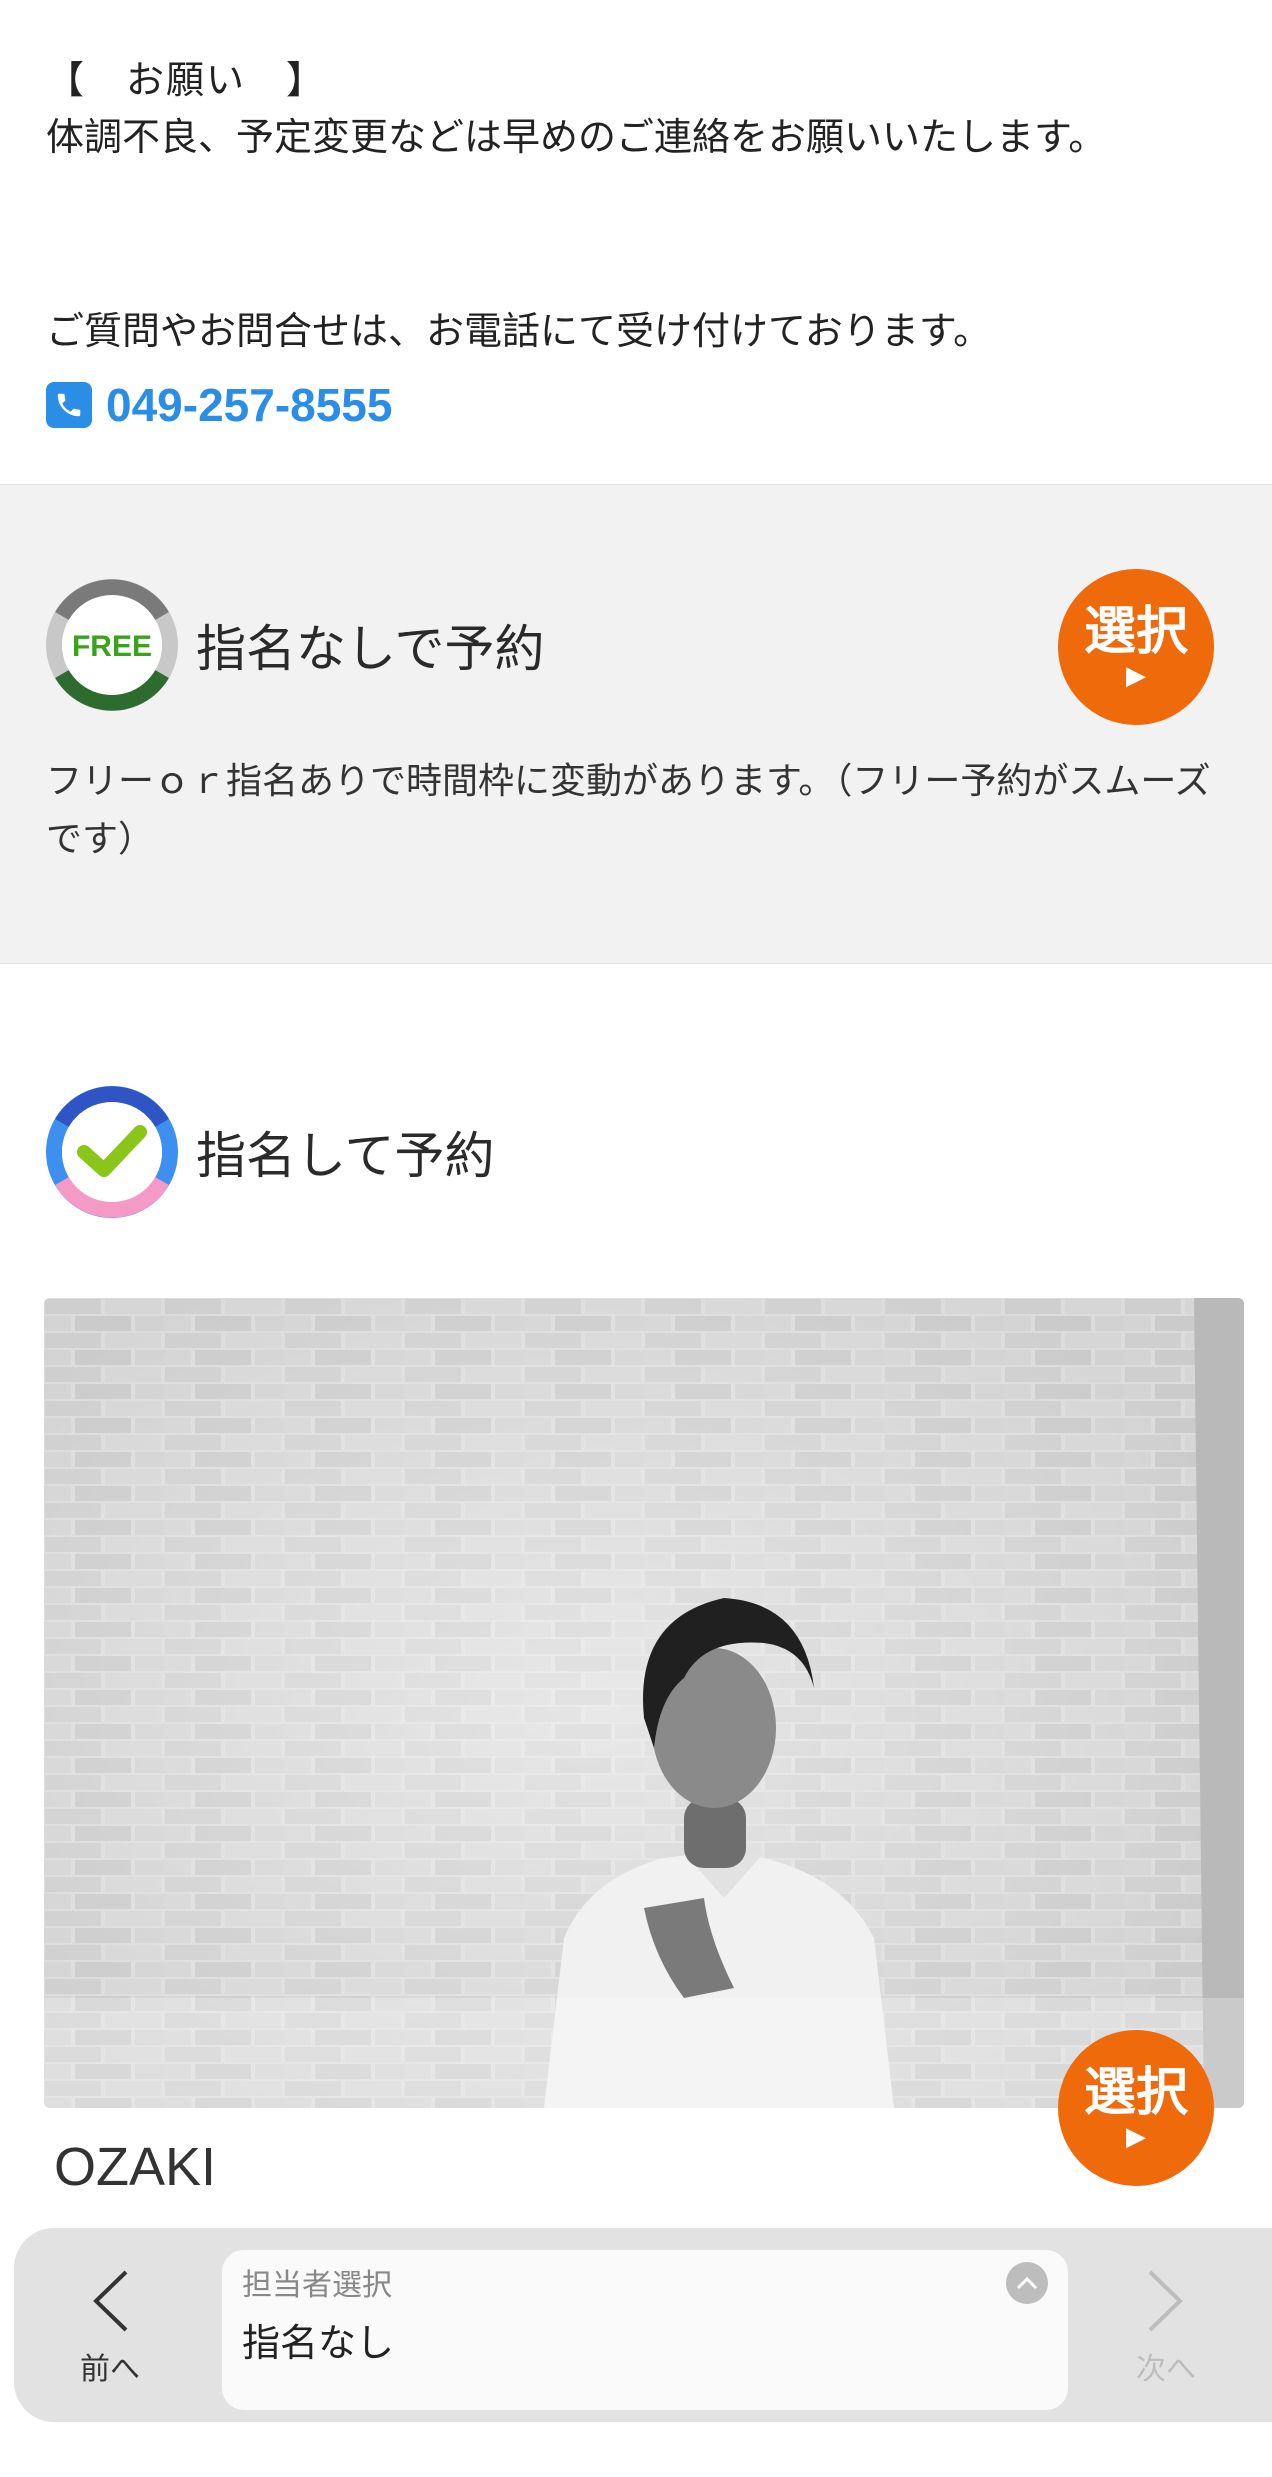 This screenshot has width=1272, height=2477. Describe the element at coordinates (317, 2285) in the screenshot. I see `staff-select-caption: 担当者選択` at that location.